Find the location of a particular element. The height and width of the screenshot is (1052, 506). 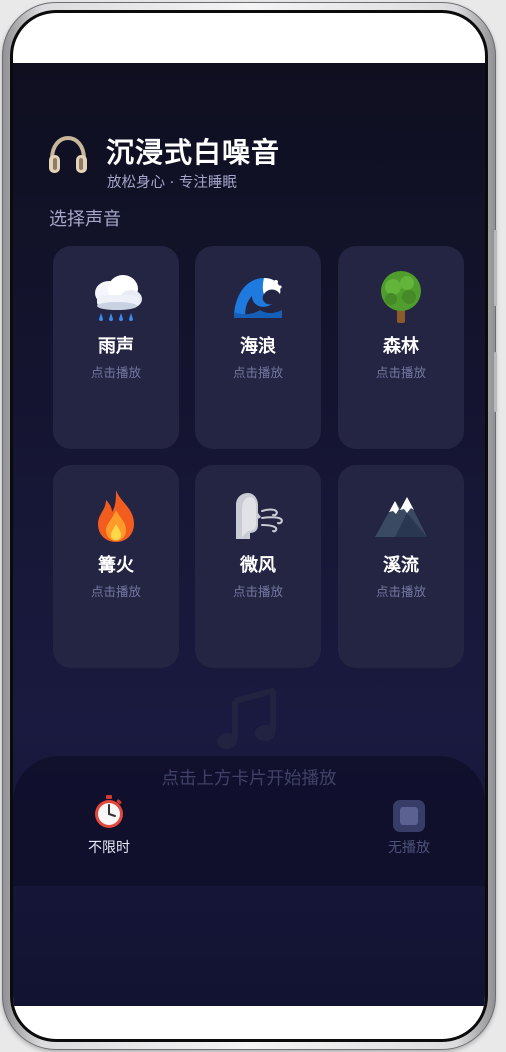

sound-card-breeze: 微风 点击播放 is located at coordinates (258, 566).